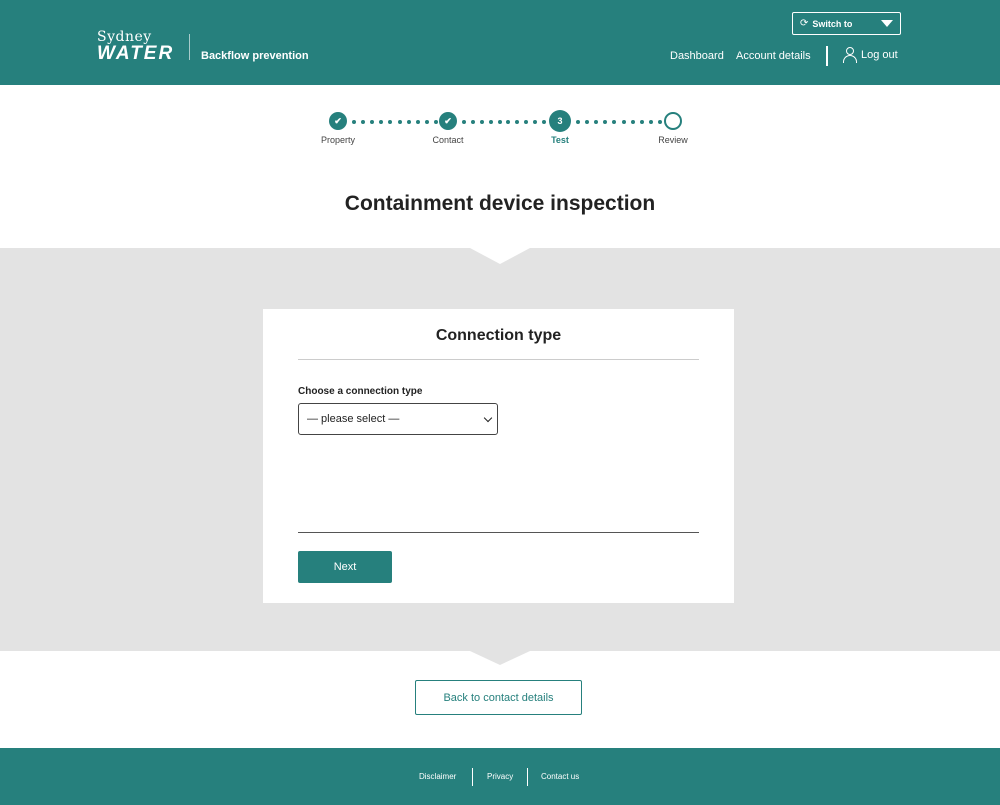  What do you see at coordinates (832, 23) in the screenshot?
I see `switch-to-label: Switch to` at bounding box center [832, 23].